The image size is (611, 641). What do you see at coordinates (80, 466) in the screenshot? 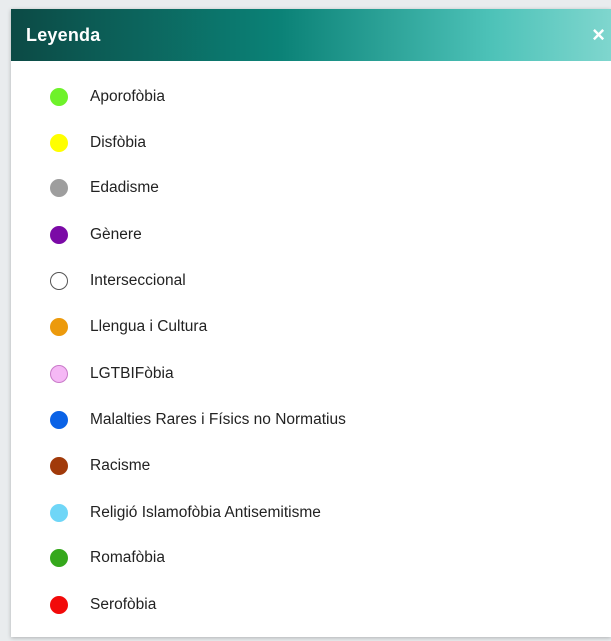
I see `legend-item-racisme: Racisme` at bounding box center [80, 466].